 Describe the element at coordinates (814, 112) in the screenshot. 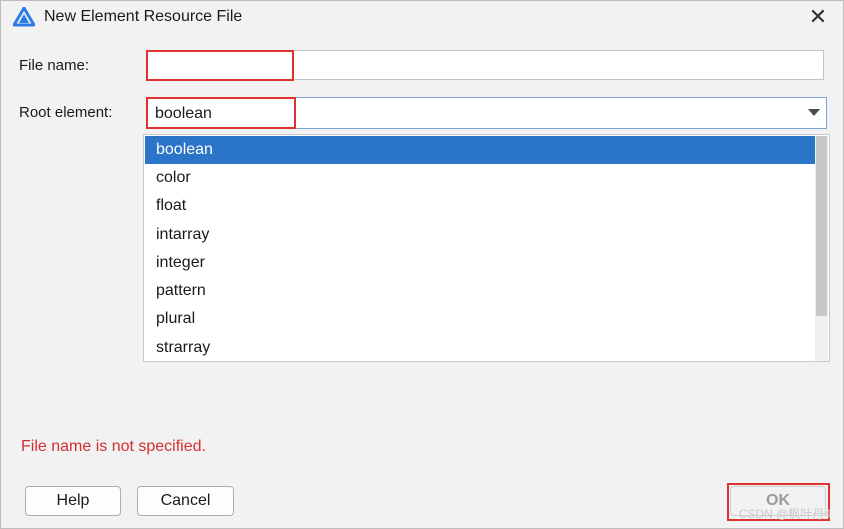

I see `chevron-down-icon` at that location.